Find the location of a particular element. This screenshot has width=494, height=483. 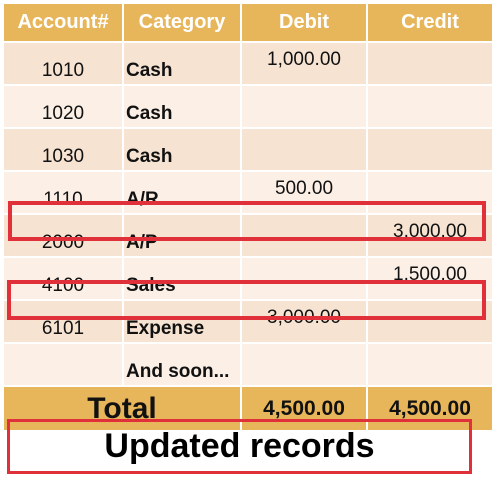

table-row: 1010 Cash 1,000.00 is located at coordinates (248, 63).